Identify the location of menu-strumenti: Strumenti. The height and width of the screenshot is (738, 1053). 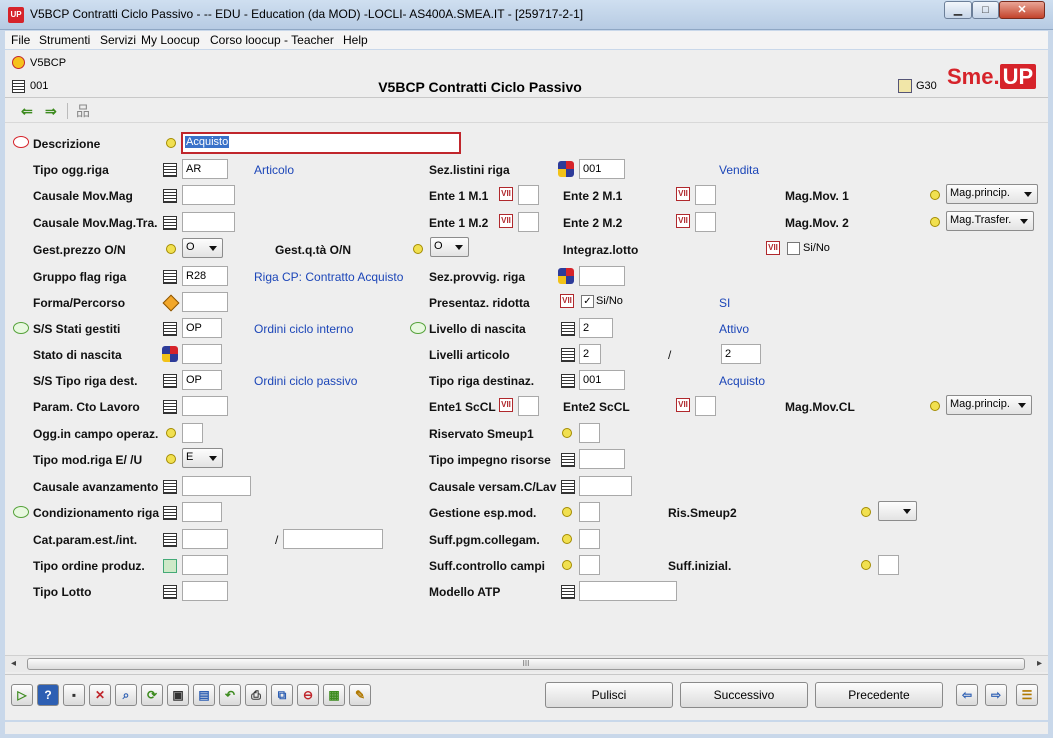
(64, 40).